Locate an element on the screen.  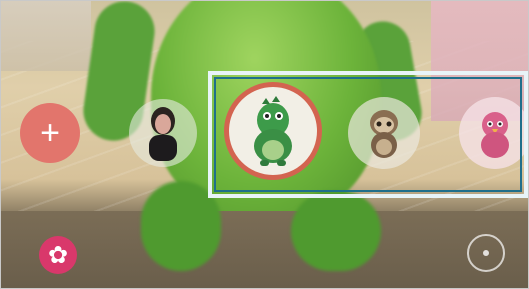
switch-camera-icon is located at coordinates (486, 253).